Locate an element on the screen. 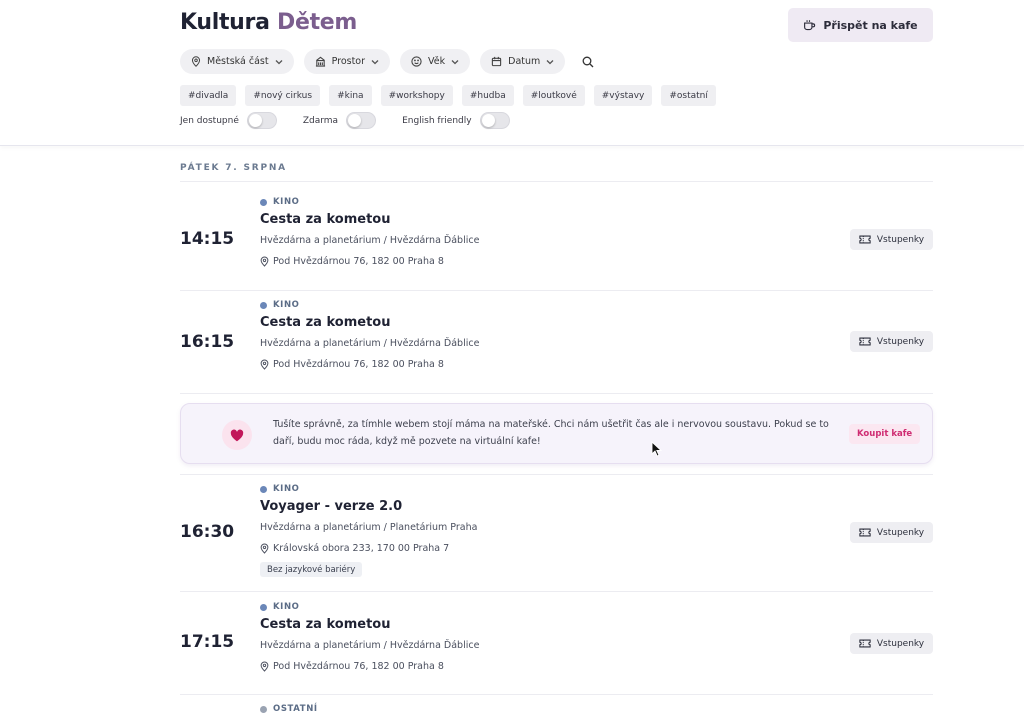 This screenshot has width=1024, height=724. donate-coffee-label: Přispět na kafe is located at coordinates (870, 25).